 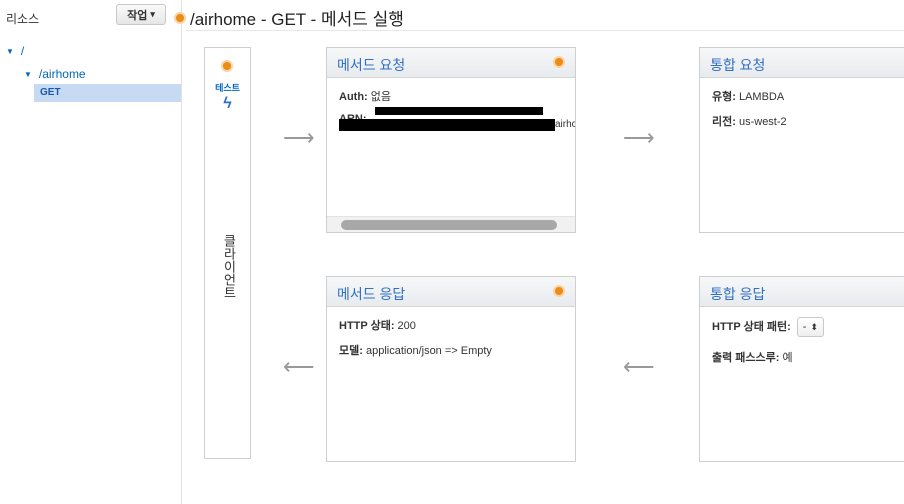 What do you see at coordinates (371, 294) in the screenshot?
I see `method-response-title: 메서드 응답` at bounding box center [371, 294].